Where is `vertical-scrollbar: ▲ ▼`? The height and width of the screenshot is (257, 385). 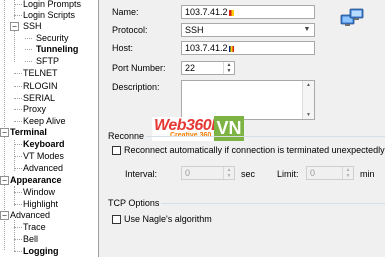
vertical-scrollbar: ▲ ▼ is located at coordinates (308, 100).